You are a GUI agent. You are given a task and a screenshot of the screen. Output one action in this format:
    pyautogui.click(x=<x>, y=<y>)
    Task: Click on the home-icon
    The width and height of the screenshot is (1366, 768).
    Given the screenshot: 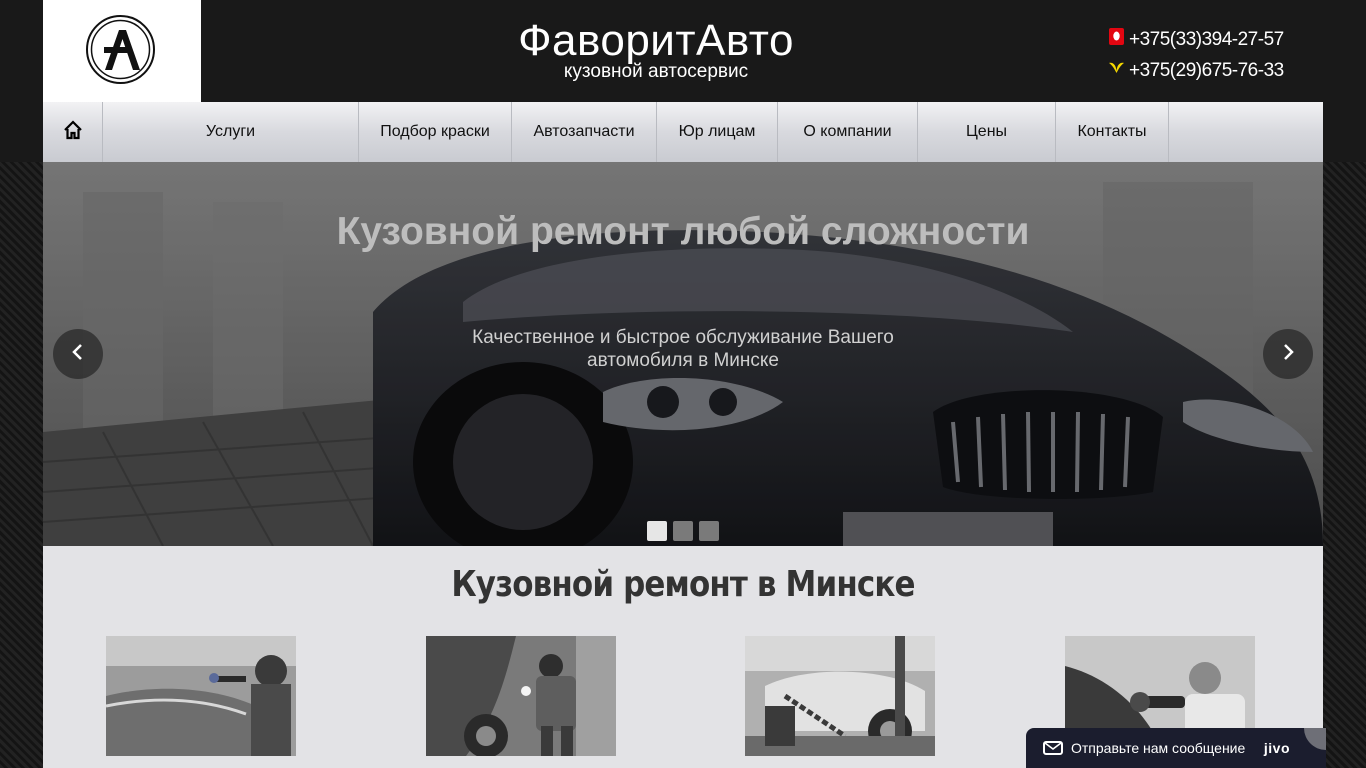 What is the action you would take?
    pyautogui.click(x=73, y=132)
    